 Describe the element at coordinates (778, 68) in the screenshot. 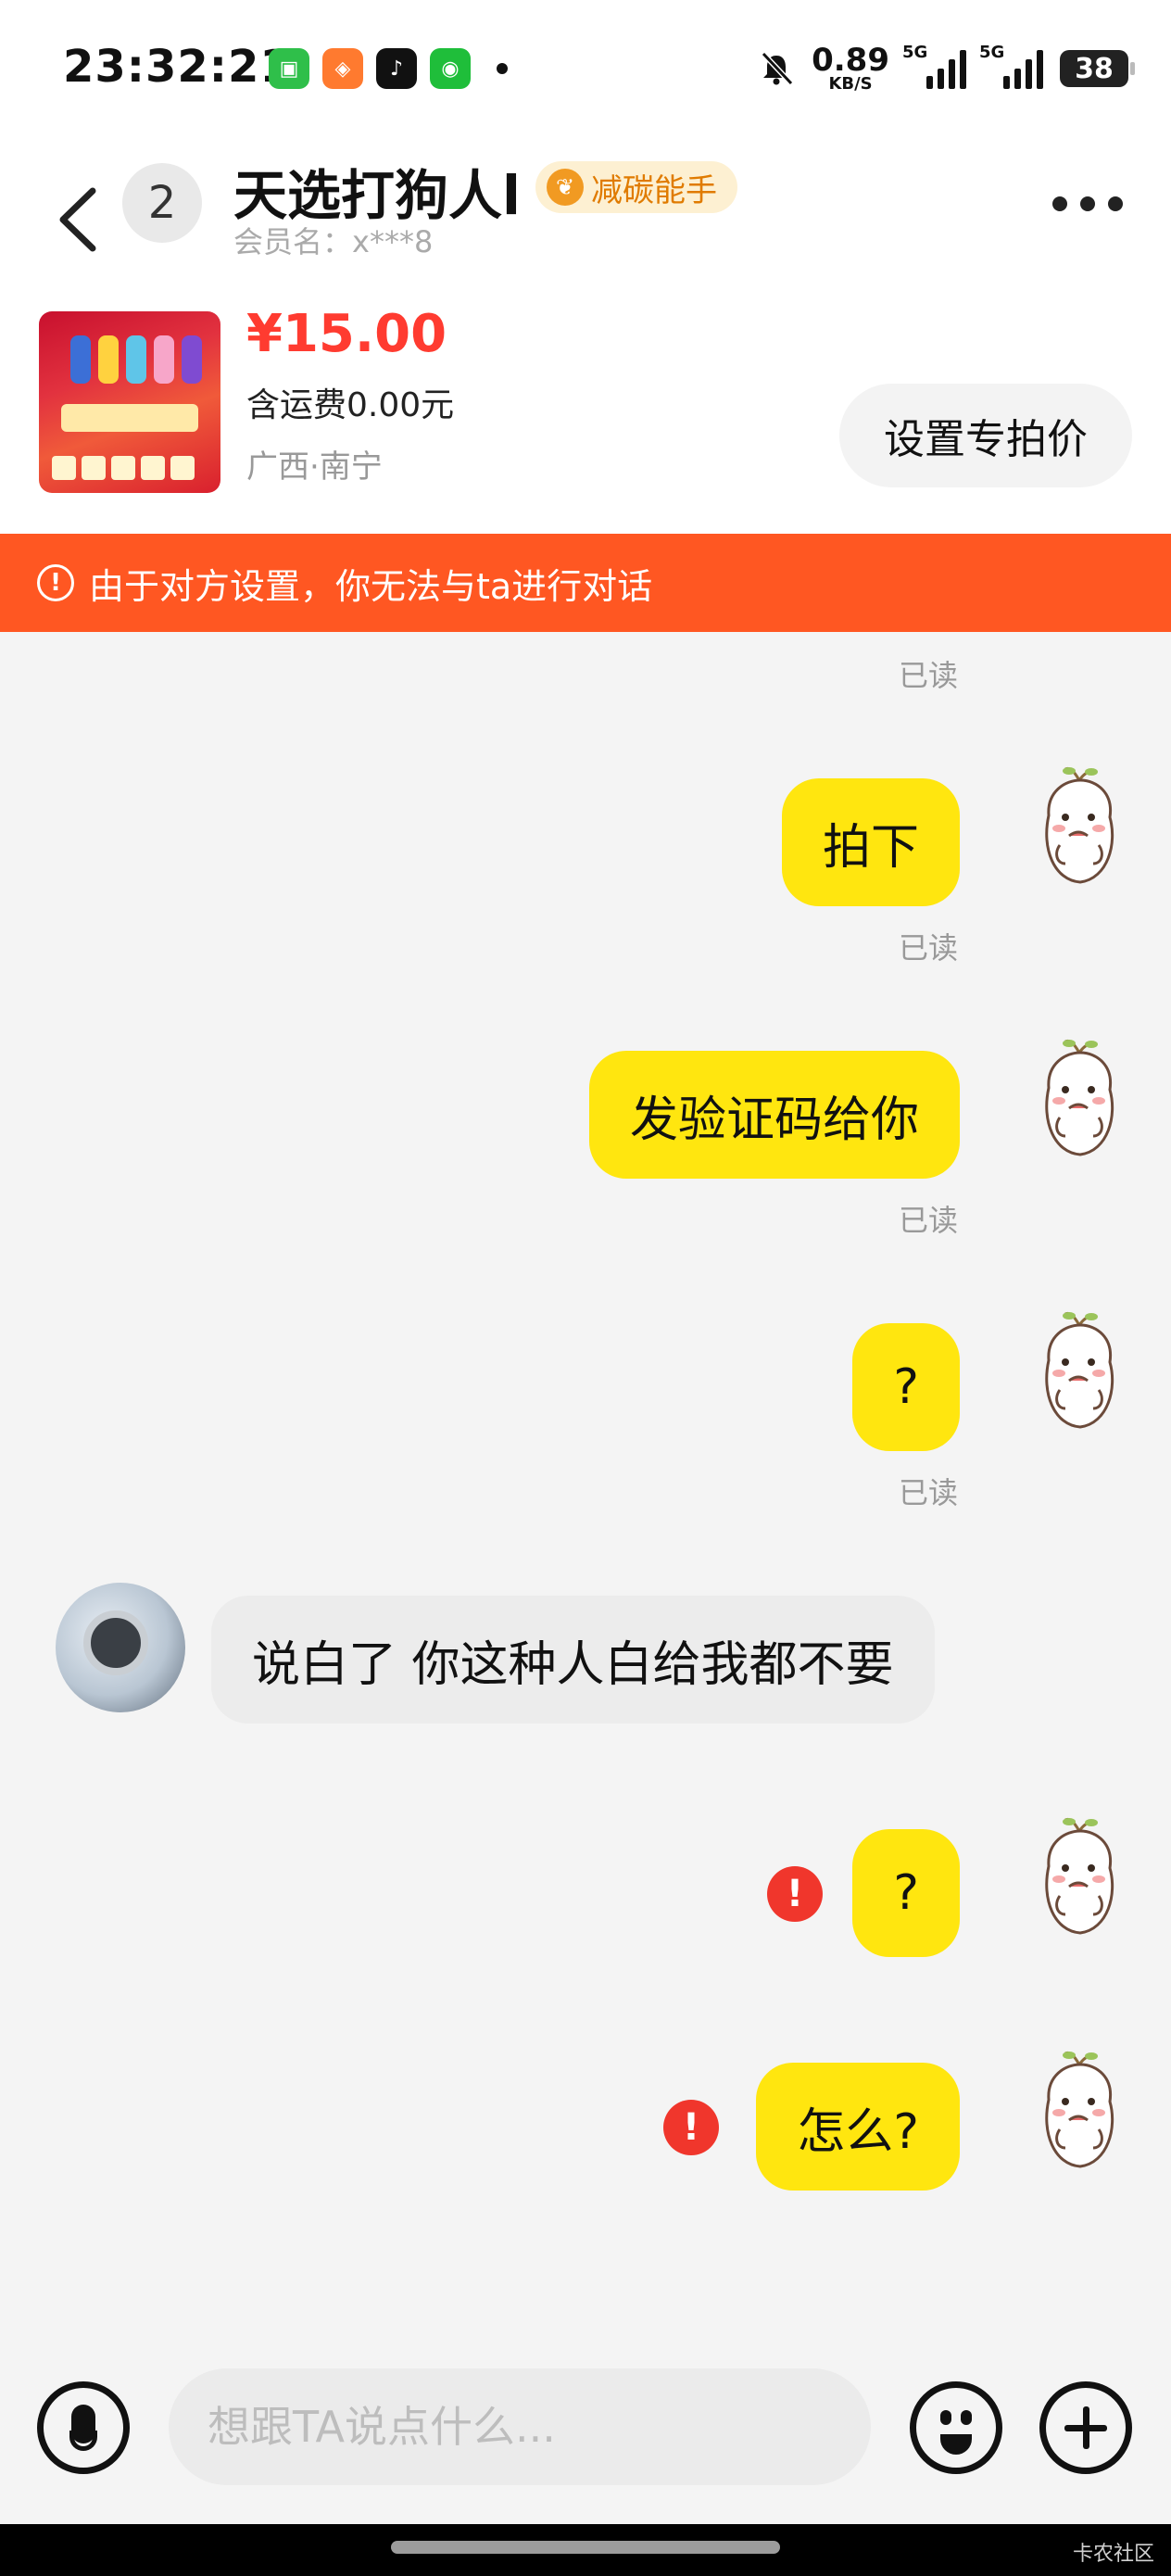

I see `mute-bell-icon` at that location.